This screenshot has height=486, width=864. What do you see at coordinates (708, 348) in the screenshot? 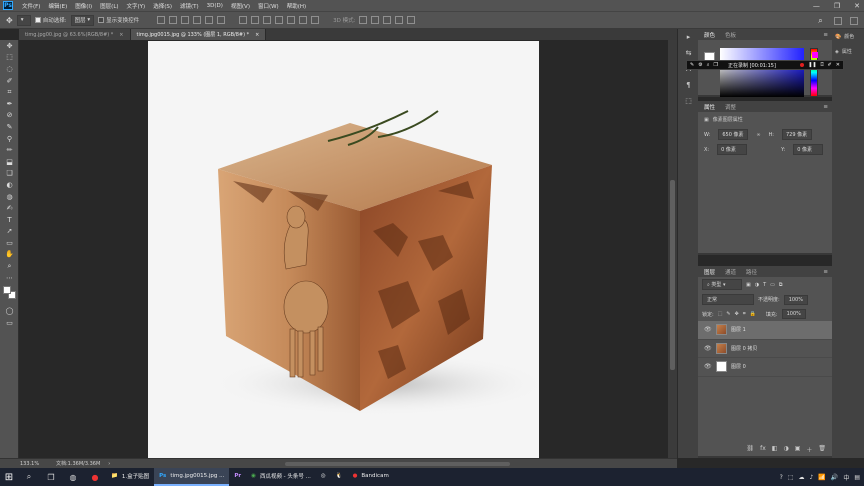
I see `visibility-eye-icon: 👁` at bounding box center [708, 348].